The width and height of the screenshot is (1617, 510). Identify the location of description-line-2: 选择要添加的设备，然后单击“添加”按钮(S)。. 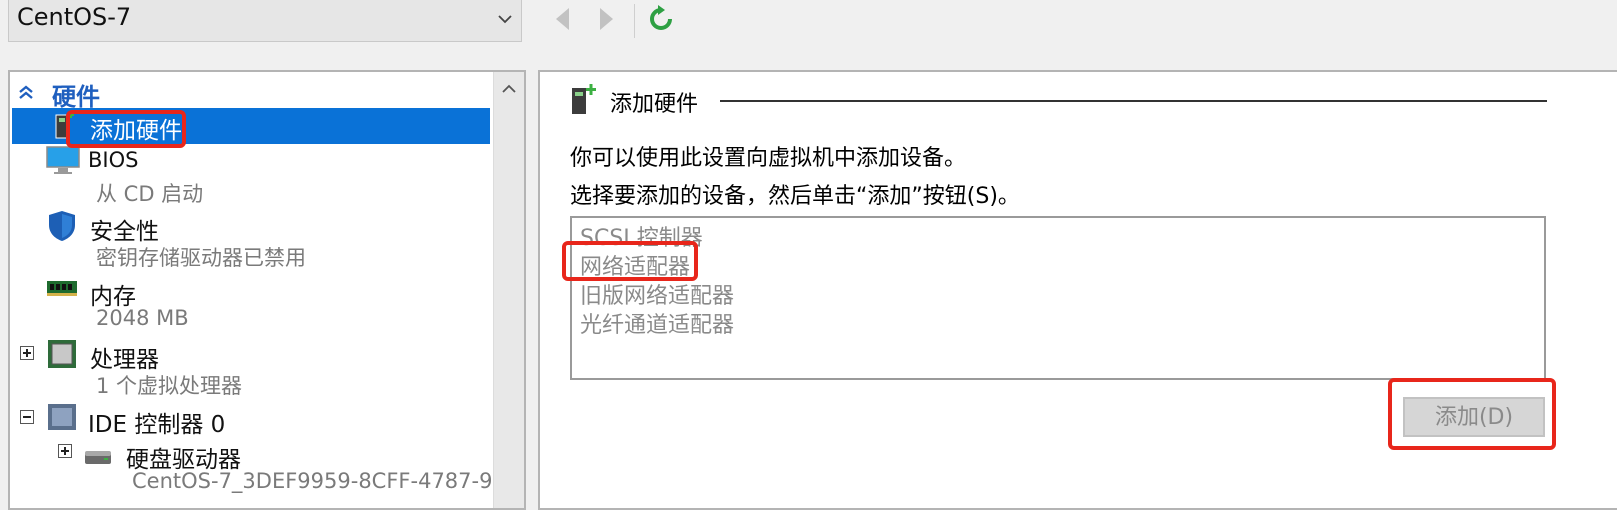
(795, 196).